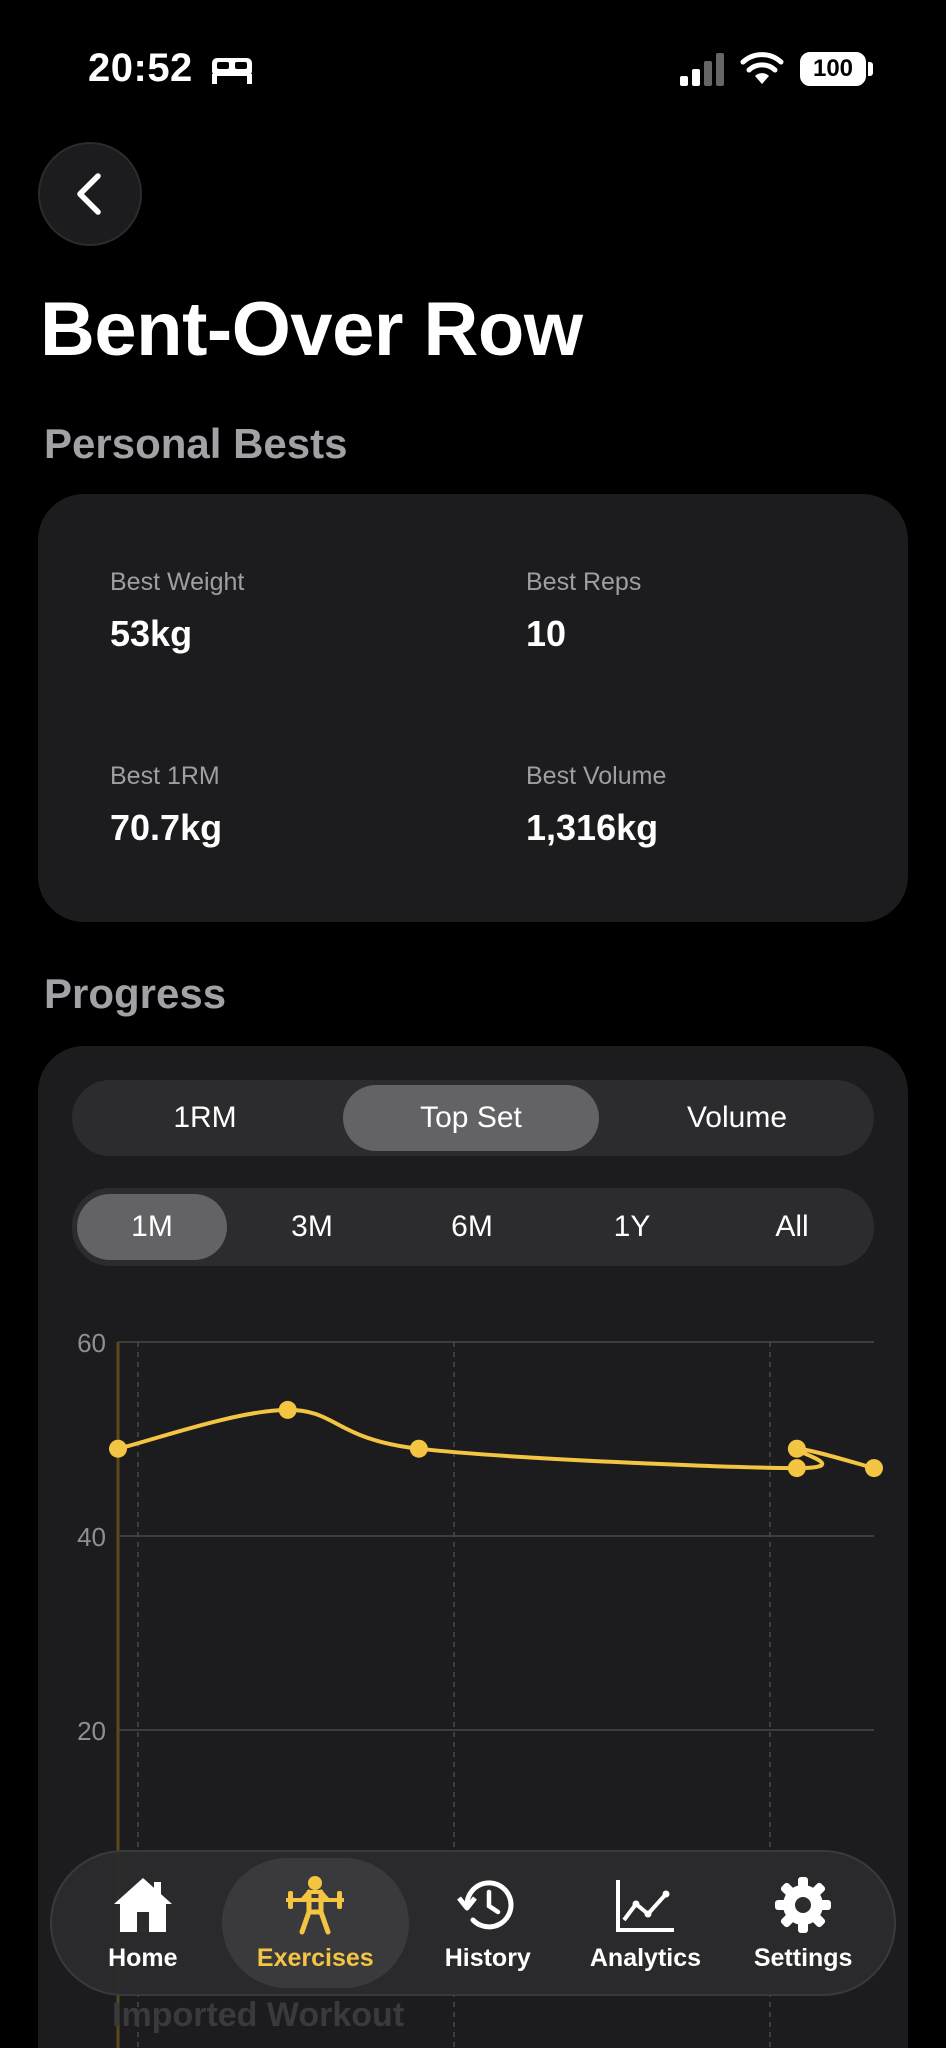  Describe the element at coordinates (177, 582) in the screenshot. I see `stat-label: Best Weight` at that location.